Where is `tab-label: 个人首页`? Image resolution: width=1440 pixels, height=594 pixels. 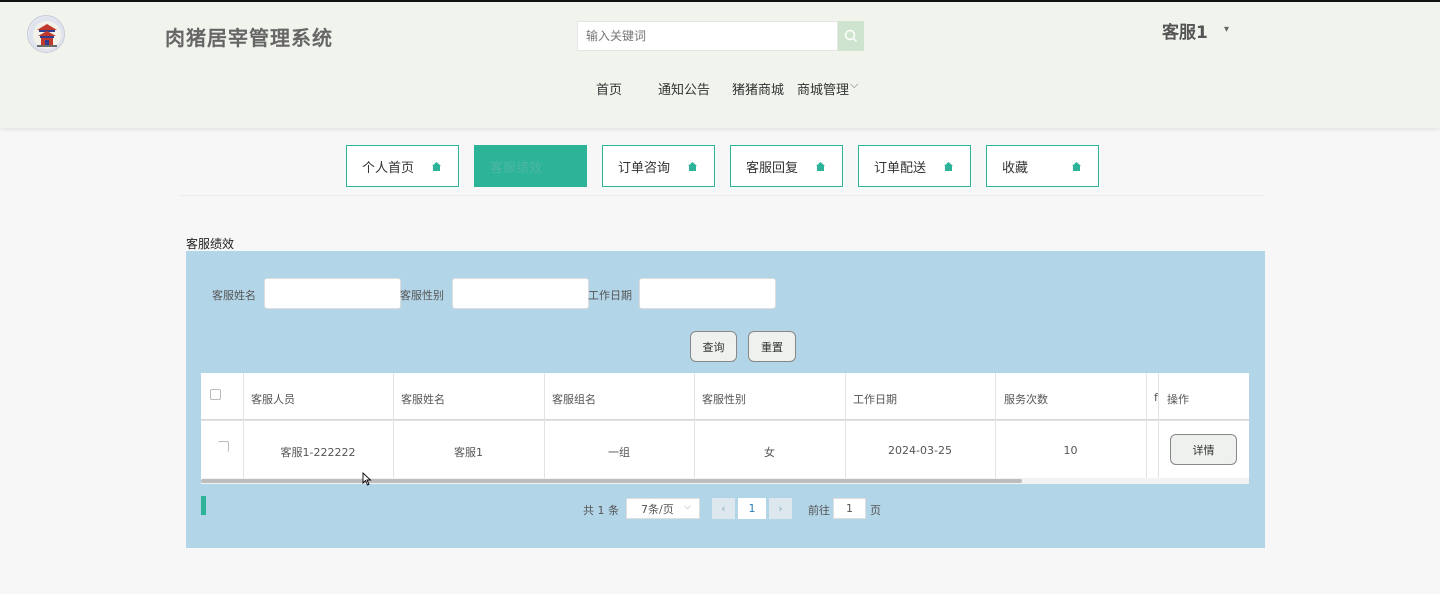
tab-label: 个人首页 is located at coordinates (388, 168).